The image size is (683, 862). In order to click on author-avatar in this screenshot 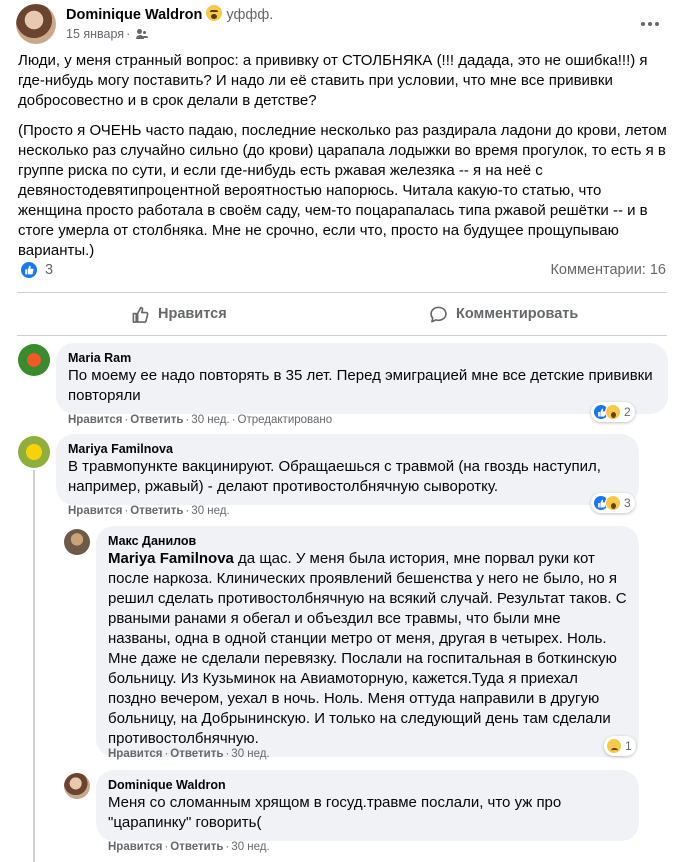, I will do `click(36, 24)`.